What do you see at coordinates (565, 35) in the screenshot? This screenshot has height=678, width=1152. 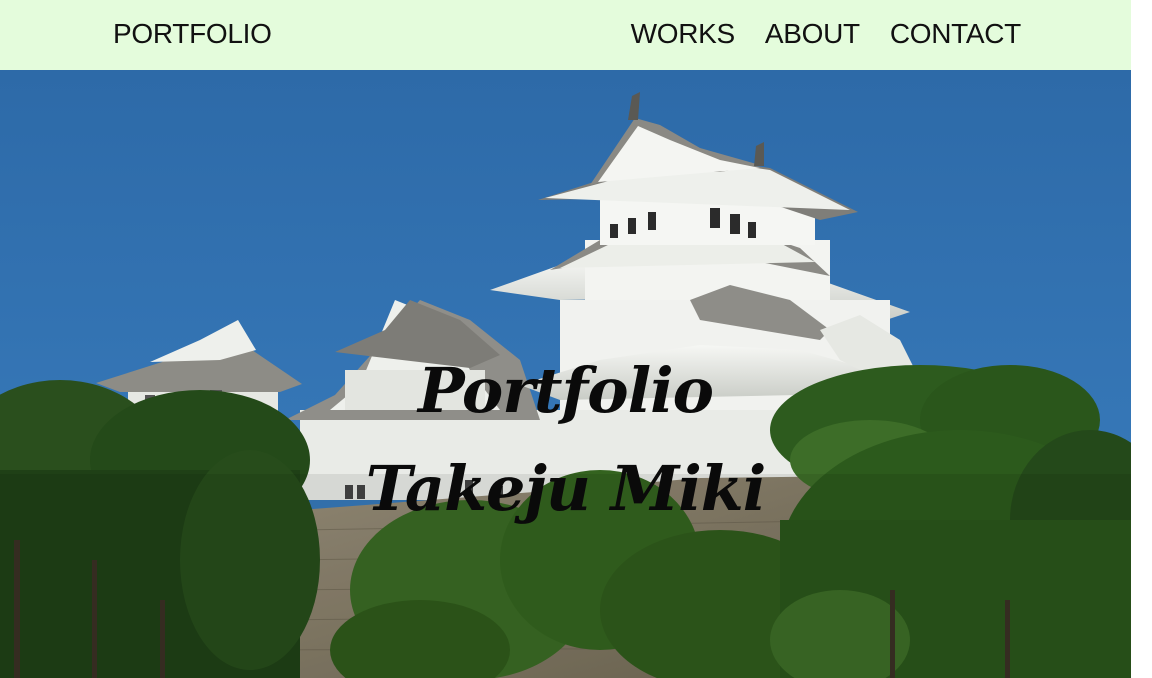 I see `site-header: PORTFOLIO WORKS ABOUT CONTACT` at bounding box center [565, 35].